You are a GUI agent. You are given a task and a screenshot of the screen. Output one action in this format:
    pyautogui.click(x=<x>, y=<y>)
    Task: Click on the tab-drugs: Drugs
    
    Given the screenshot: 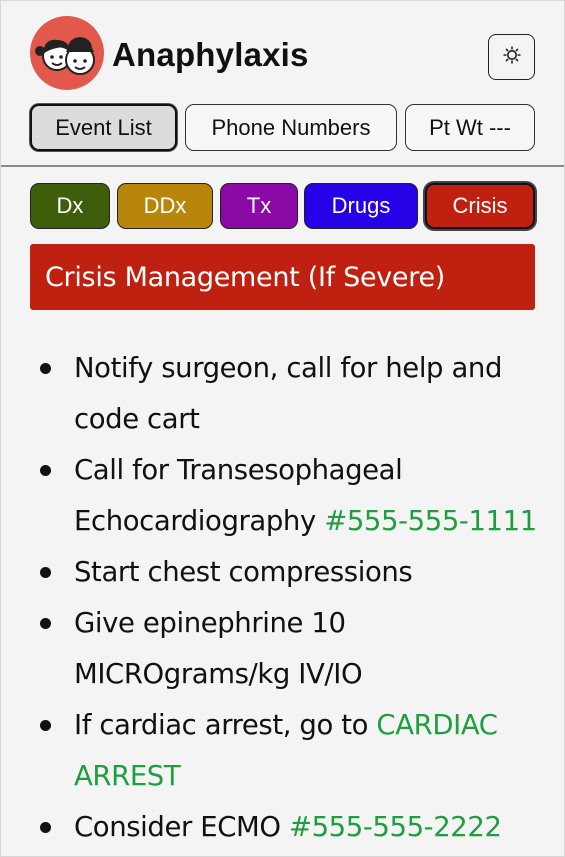 What is the action you would take?
    pyautogui.click(x=361, y=206)
    